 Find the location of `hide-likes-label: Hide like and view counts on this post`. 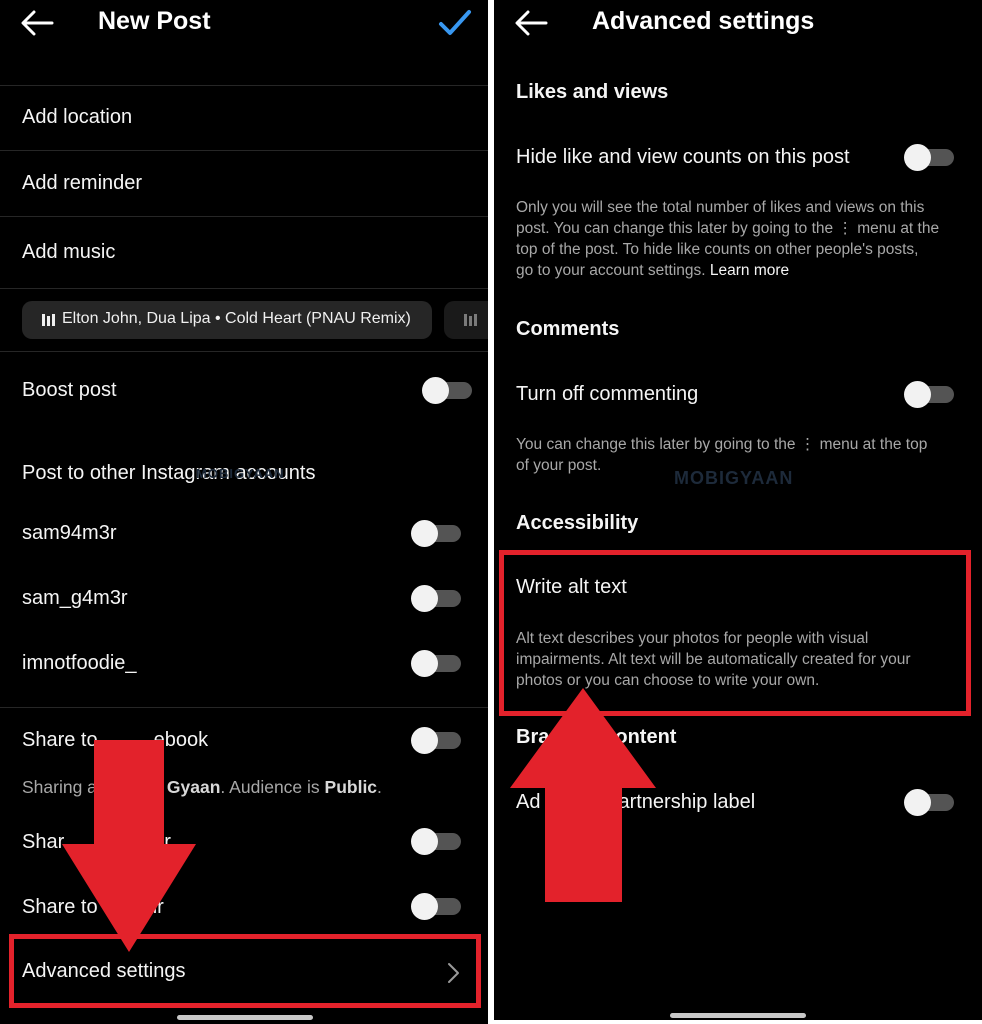

hide-likes-label: Hide like and view counts on this post is located at coordinates (683, 157).